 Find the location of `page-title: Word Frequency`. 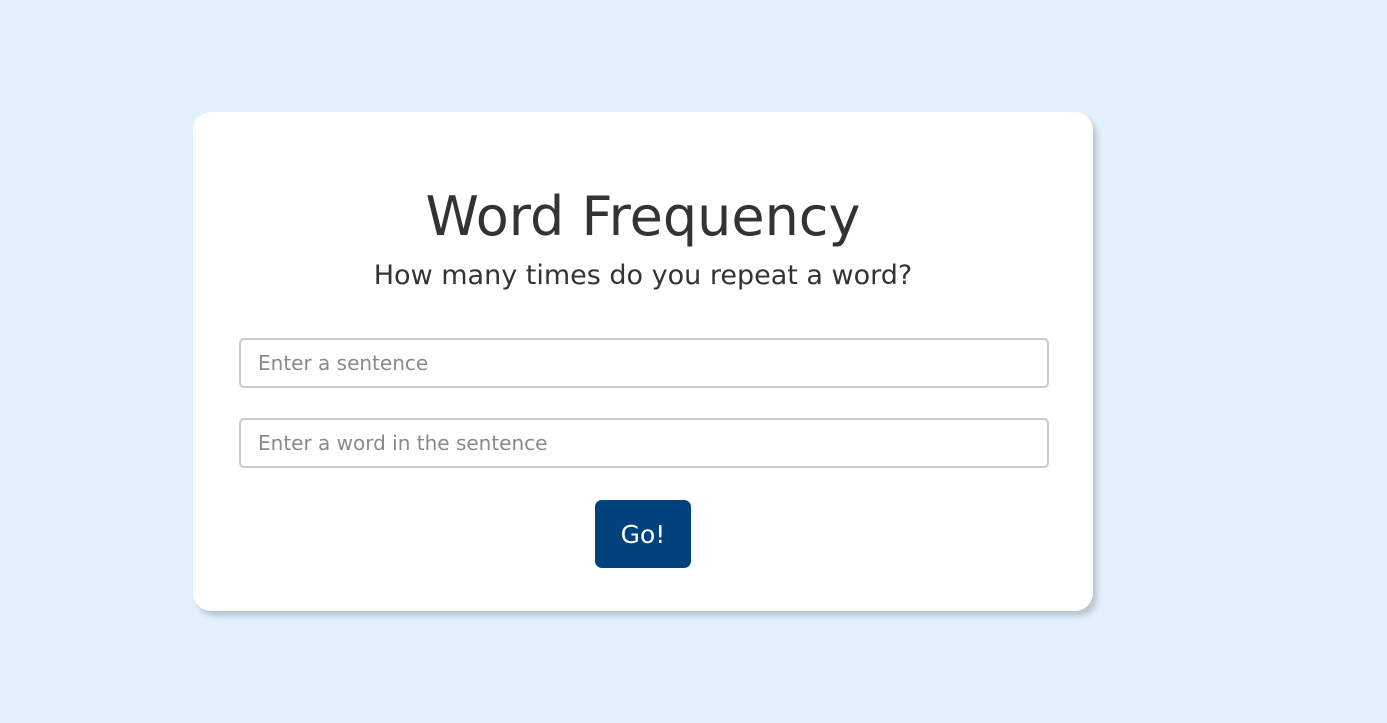

page-title: Word Frequency is located at coordinates (643, 216).